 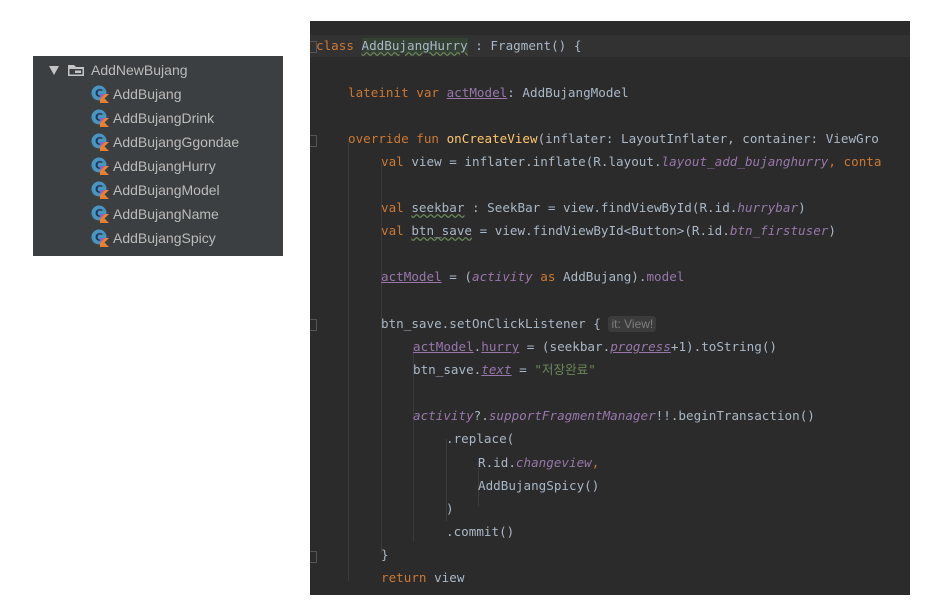 I want to click on variable-name: btn_save, so click(x=442, y=230).